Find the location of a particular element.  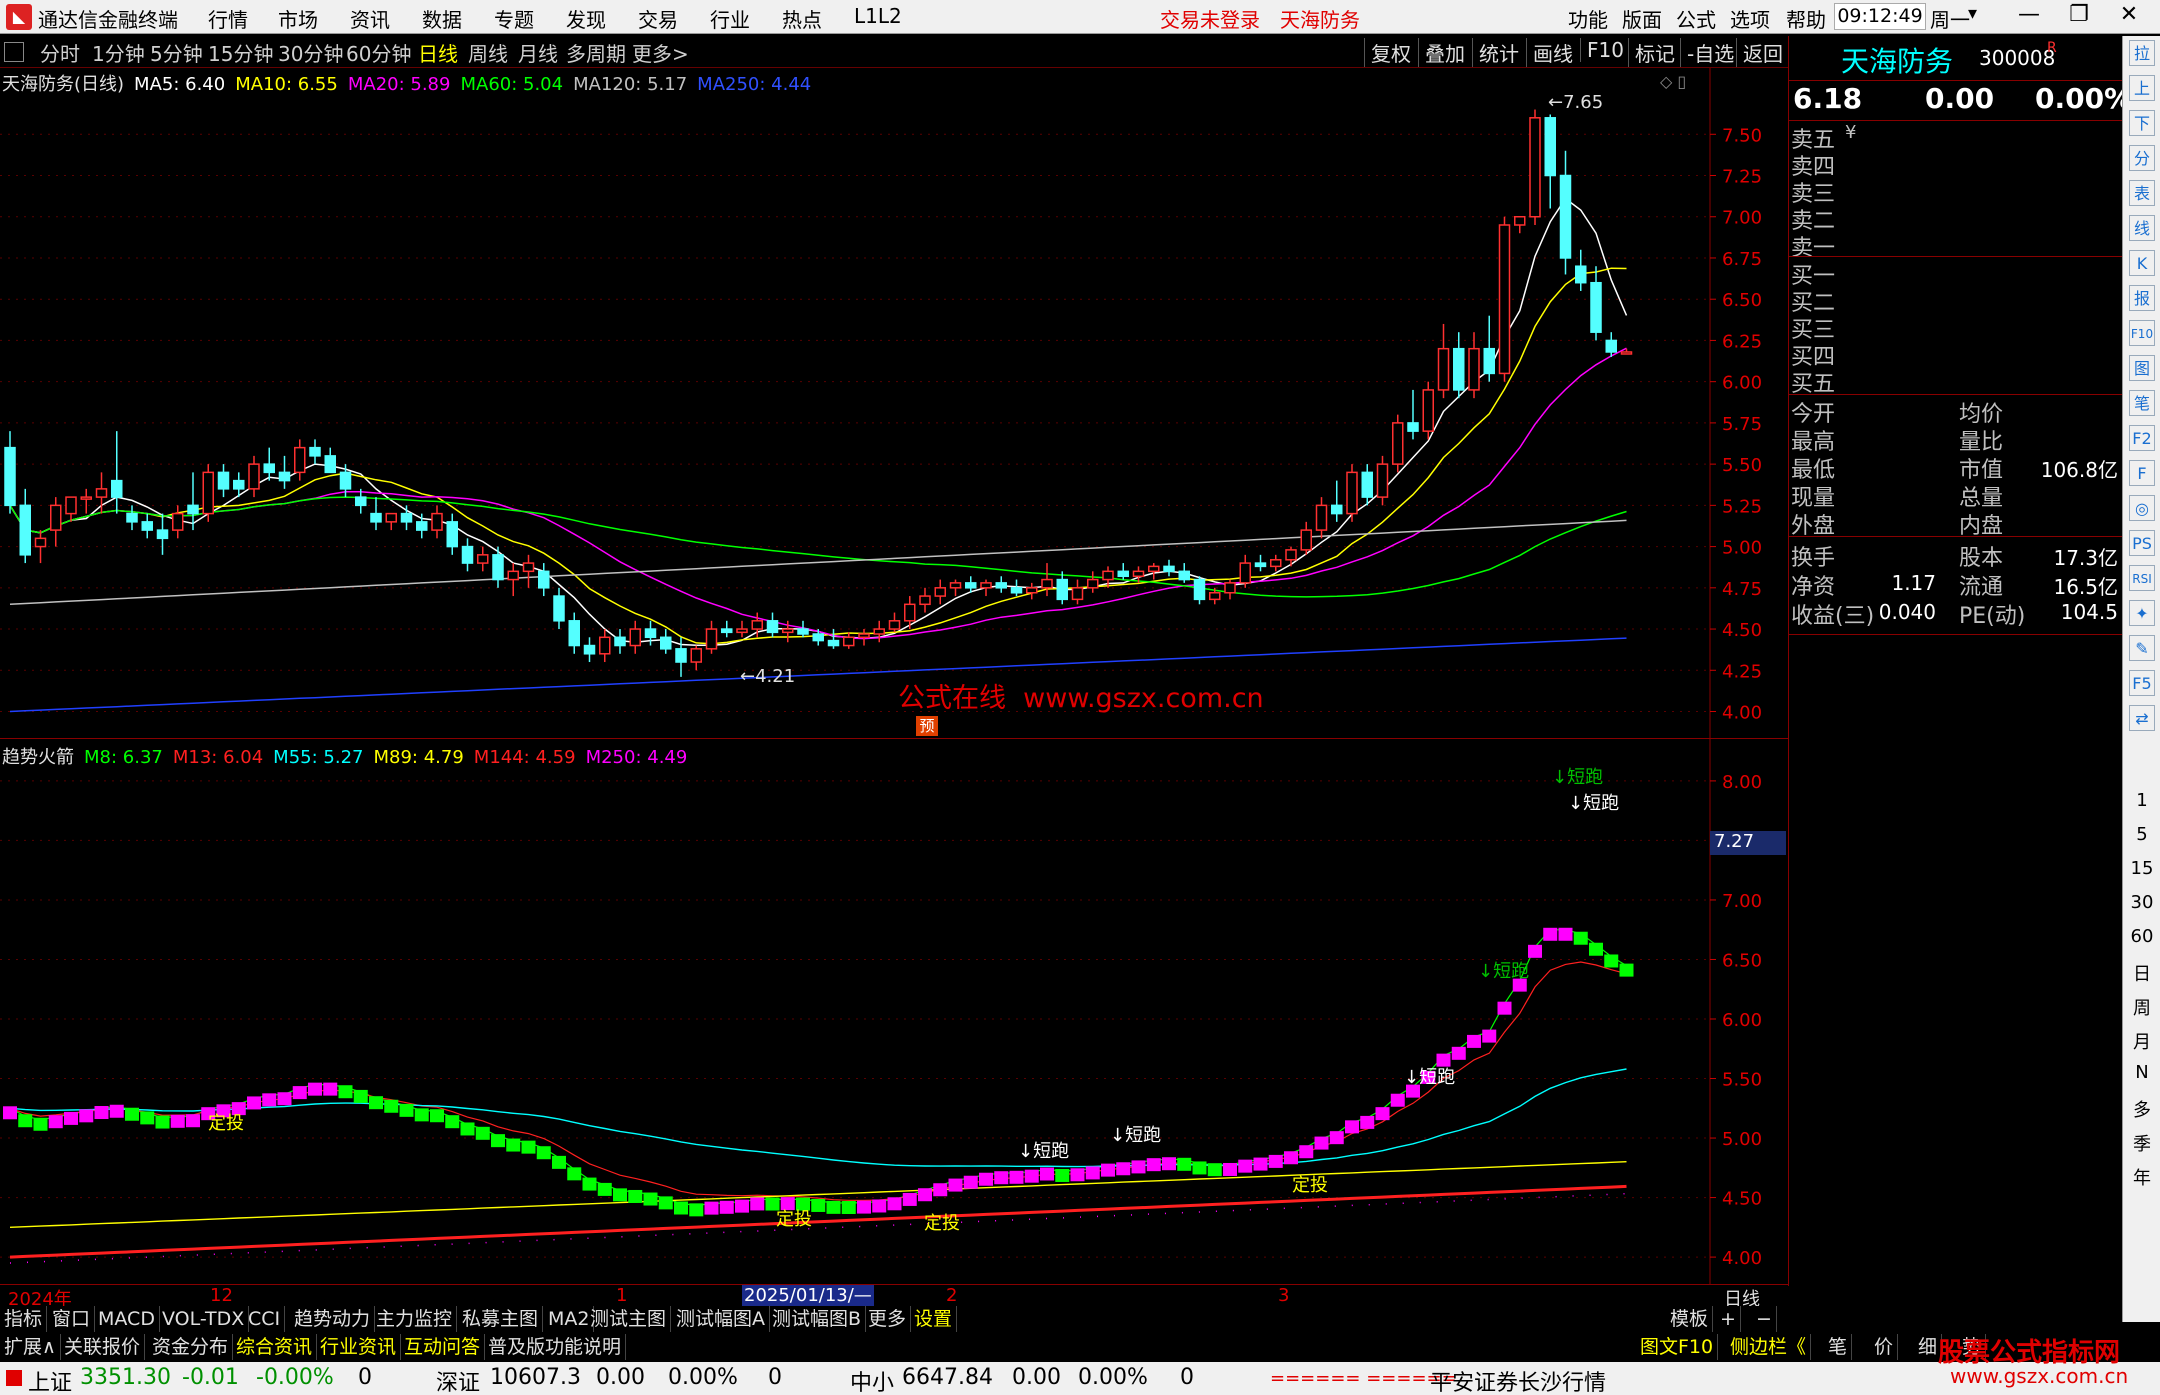

side-period-9: 多 is located at coordinates (2141, 1109).